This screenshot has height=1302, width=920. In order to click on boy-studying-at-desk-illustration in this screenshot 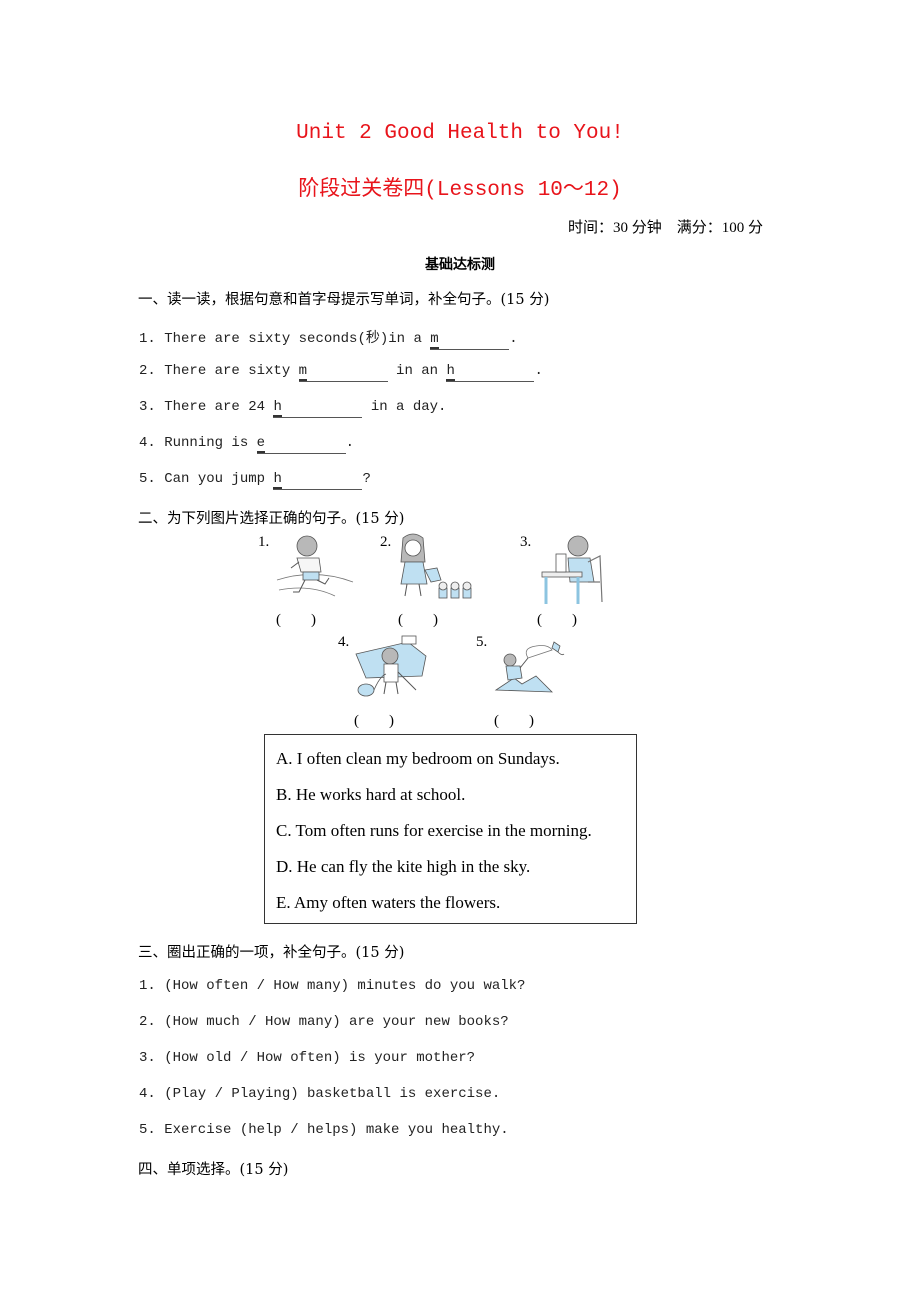, I will do `click(572, 569)`.